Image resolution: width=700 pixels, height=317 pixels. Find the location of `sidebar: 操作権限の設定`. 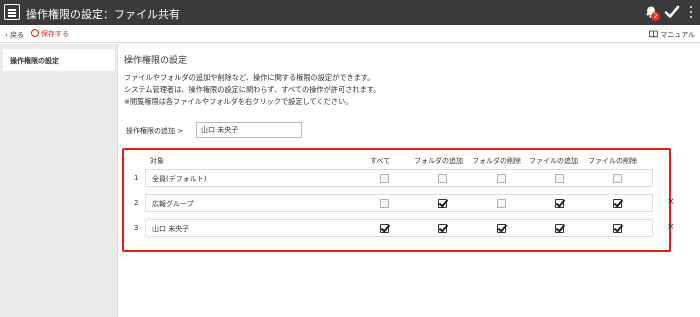

sidebar: 操作権限の設定 is located at coordinates (59, 180).